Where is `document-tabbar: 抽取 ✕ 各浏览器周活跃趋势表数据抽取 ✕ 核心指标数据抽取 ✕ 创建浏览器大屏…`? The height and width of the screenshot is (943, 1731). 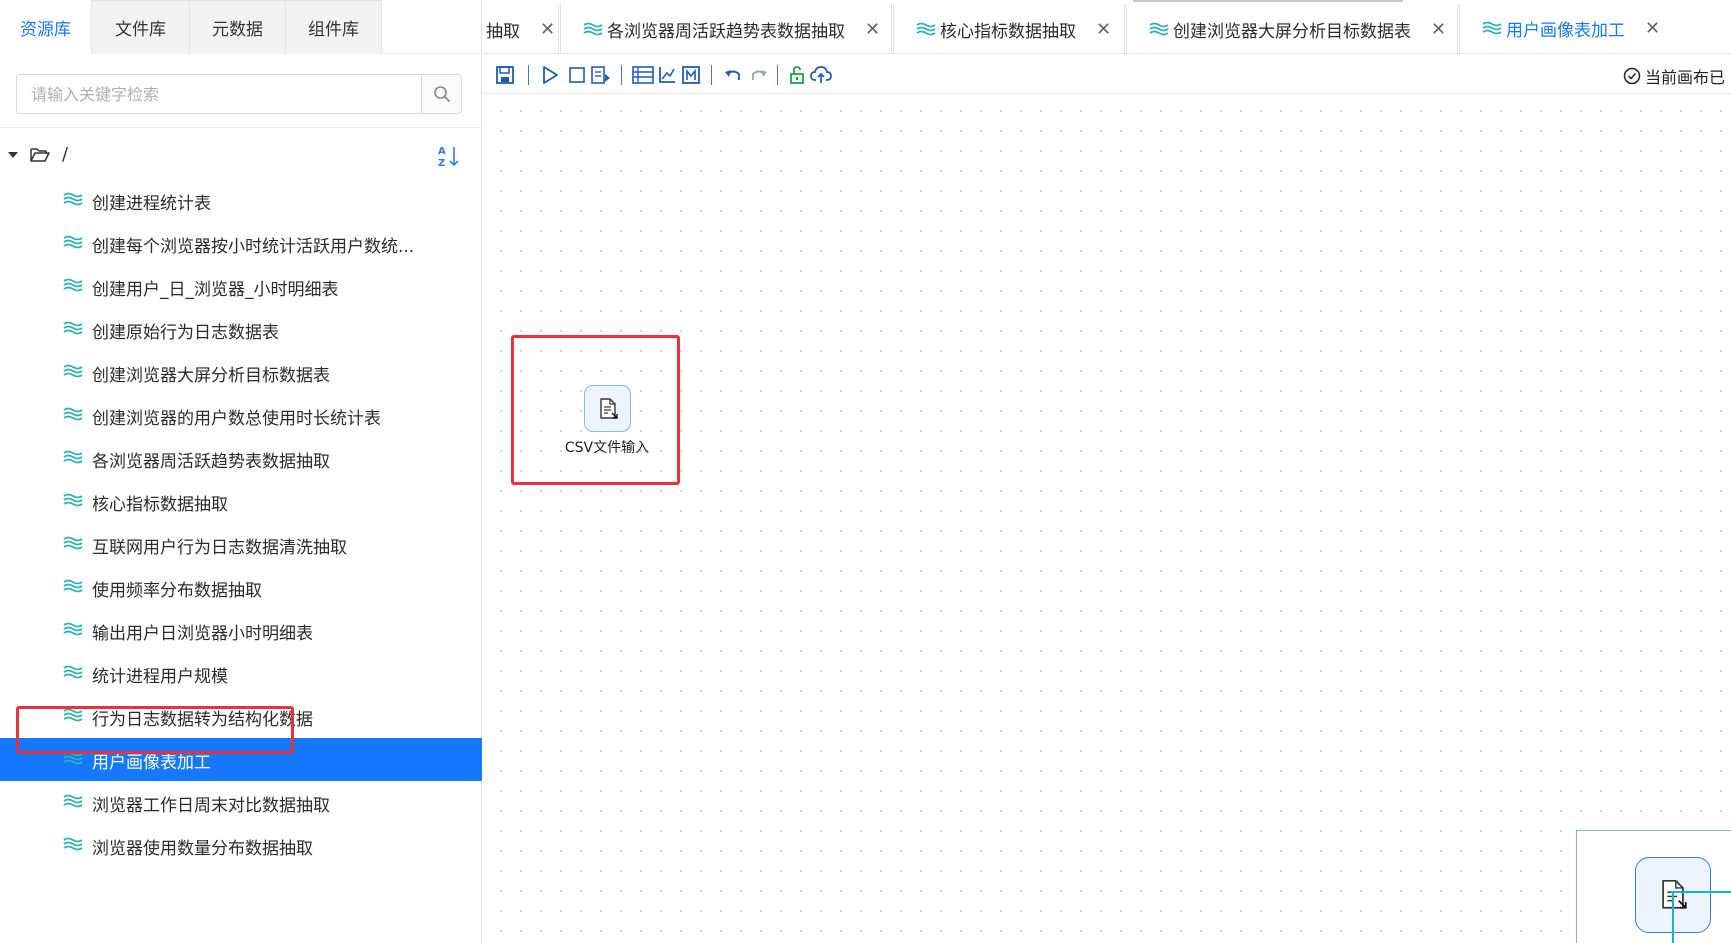
document-tabbar: 抽取 ✕ 各浏览器周活跃趋势表数据抽取 ✕ 核心指标数据抽取 ✕ 创建浏览器大屏… is located at coordinates (1107, 27).